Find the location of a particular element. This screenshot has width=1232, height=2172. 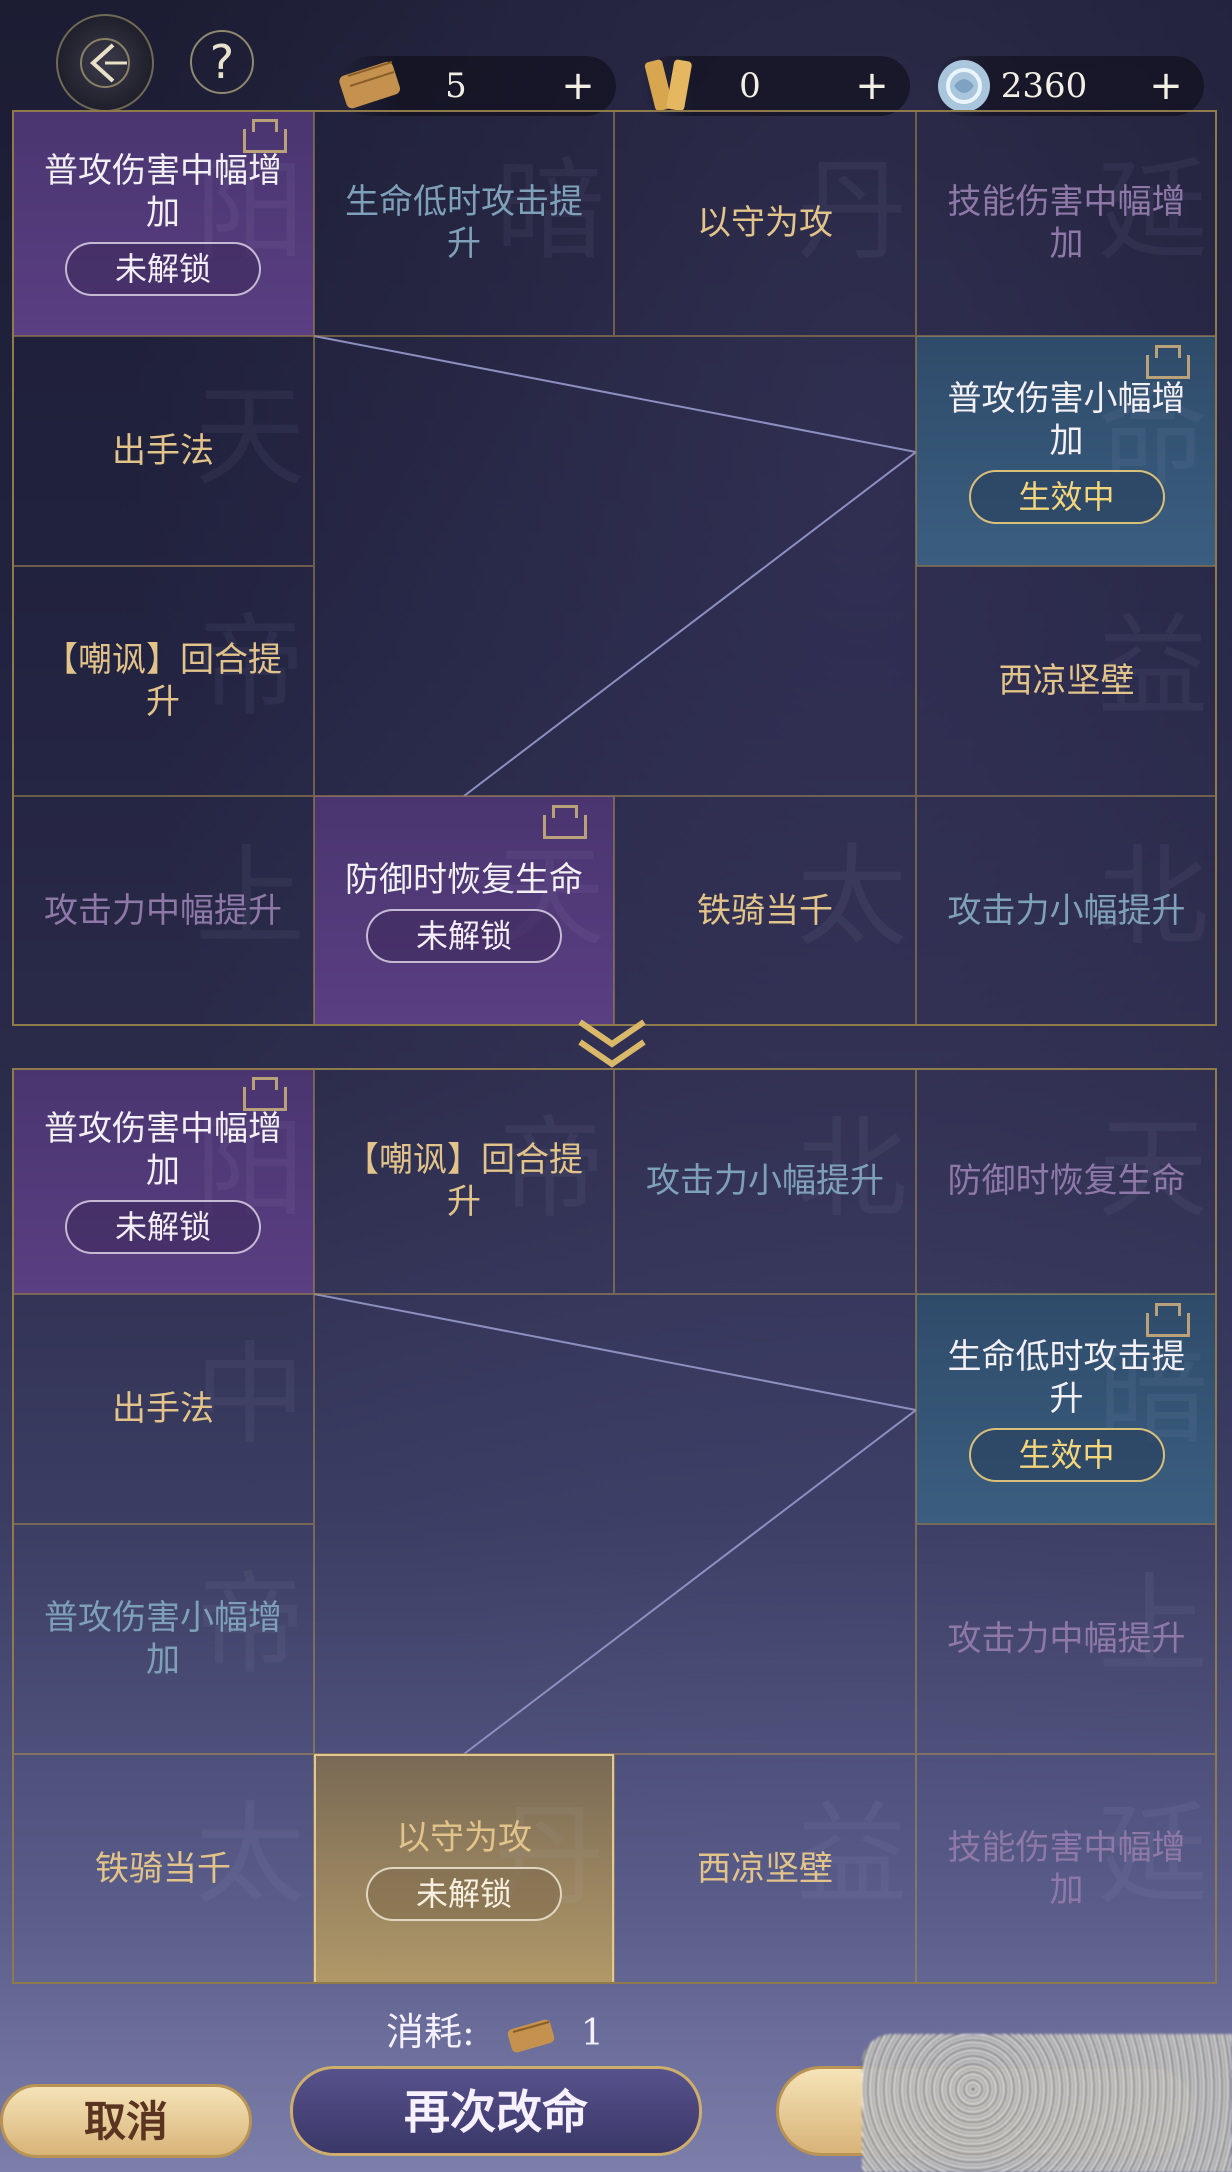

destiny-cell: 天出手法 is located at coordinates (163, 451).